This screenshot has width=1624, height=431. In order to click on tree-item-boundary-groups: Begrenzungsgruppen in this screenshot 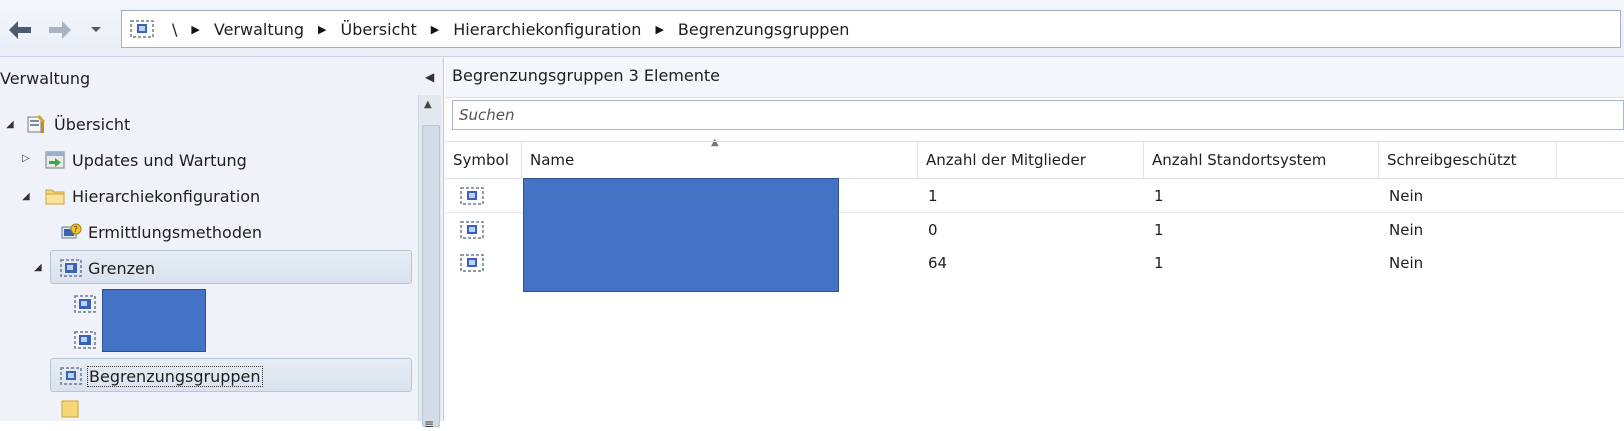, I will do `click(161, 376)`.